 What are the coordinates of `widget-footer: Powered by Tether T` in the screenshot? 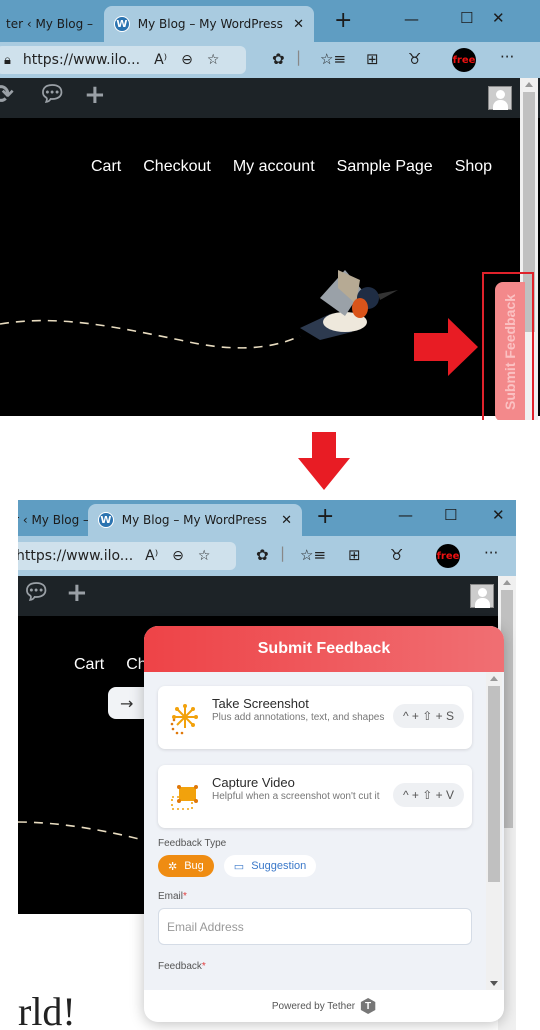 It's located at (324, 1006).